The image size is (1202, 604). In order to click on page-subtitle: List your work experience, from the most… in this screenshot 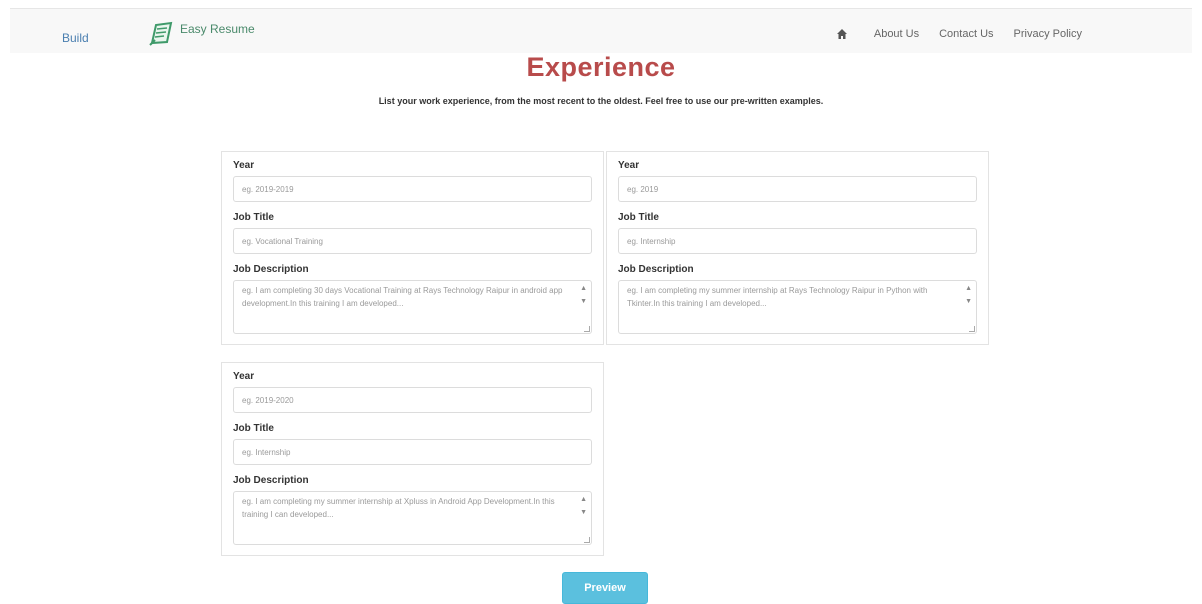, I will do `click(601, 101)`.